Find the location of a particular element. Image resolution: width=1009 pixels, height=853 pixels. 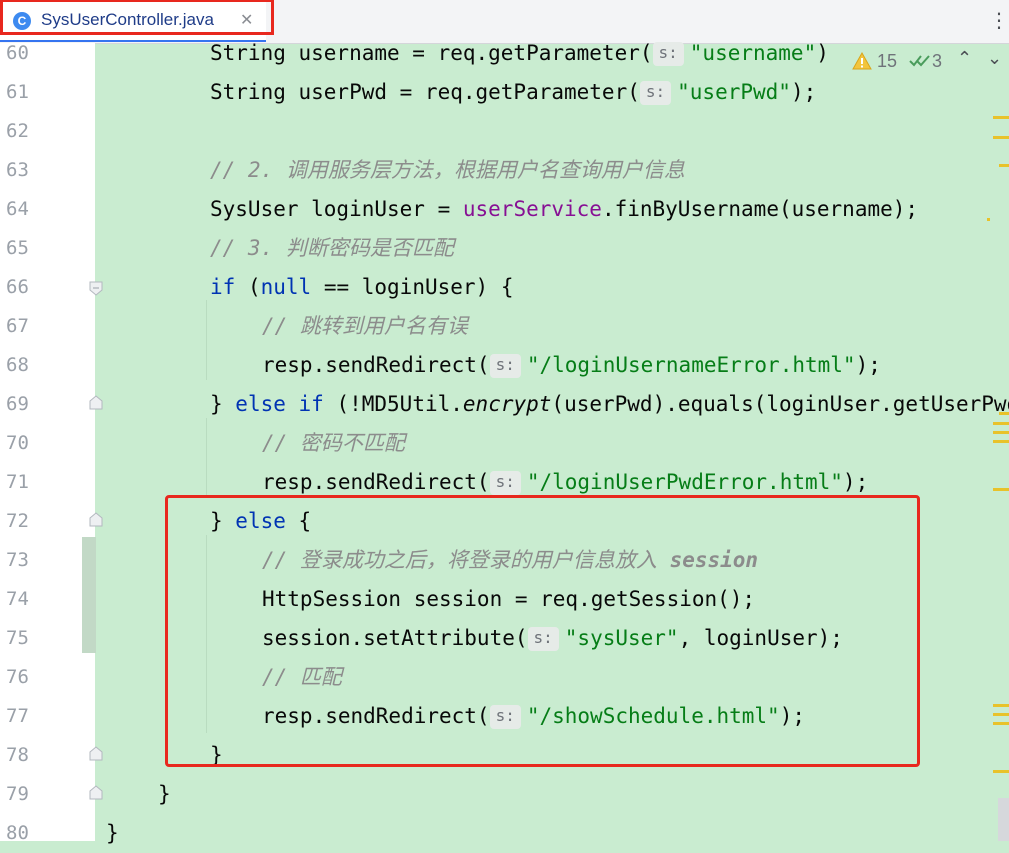

line-number: 64 is located at coordinates (17, 209).